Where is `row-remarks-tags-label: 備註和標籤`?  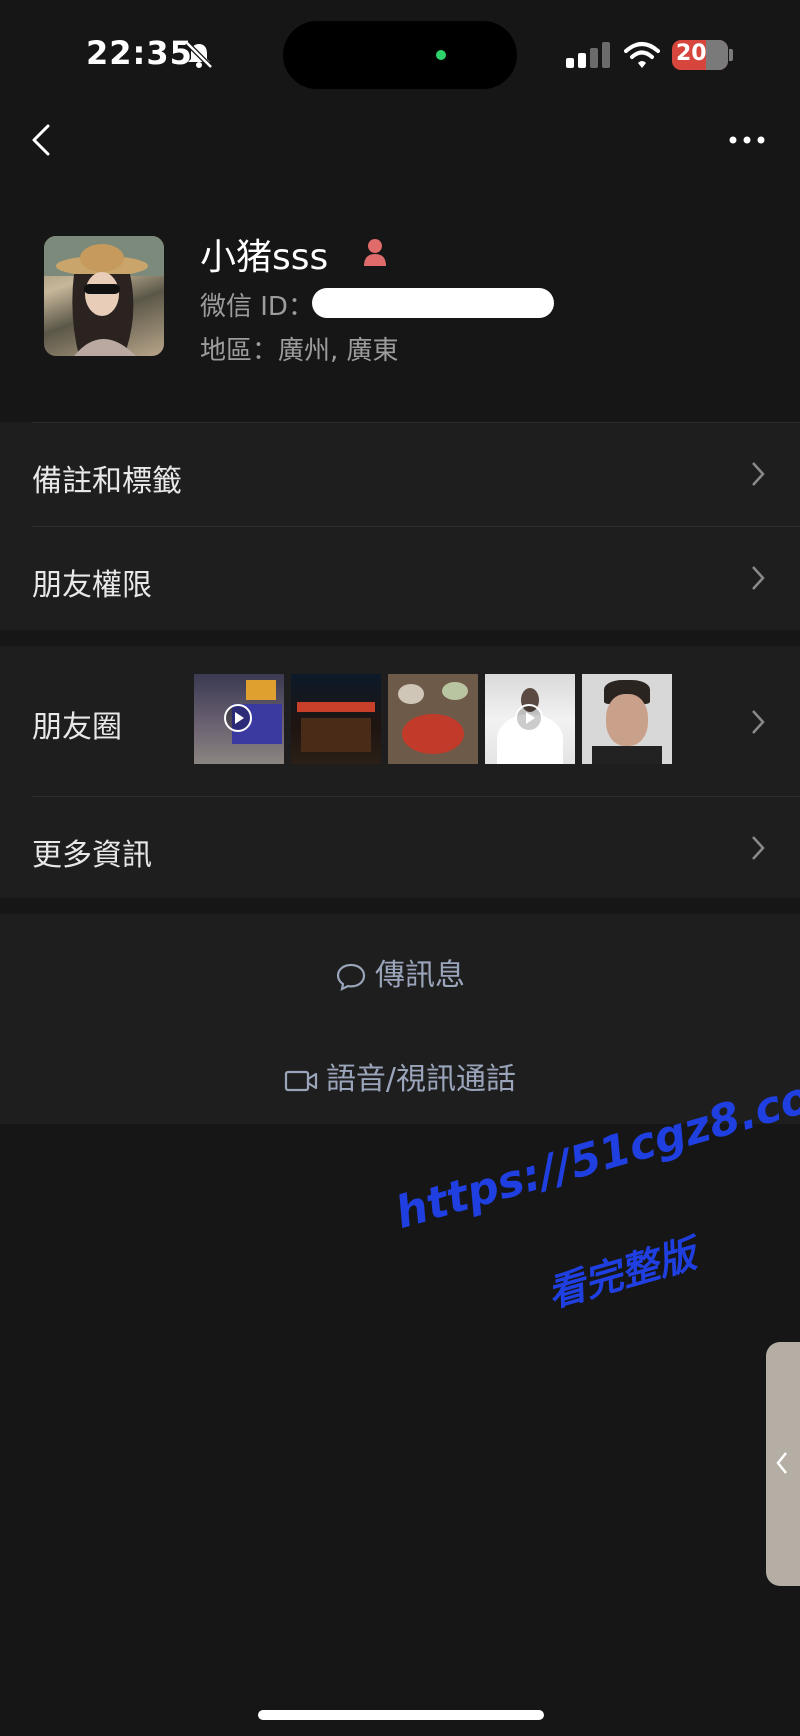 row-remarks-tags-label: 備註和標籤 is located at coordinates (107, 481).